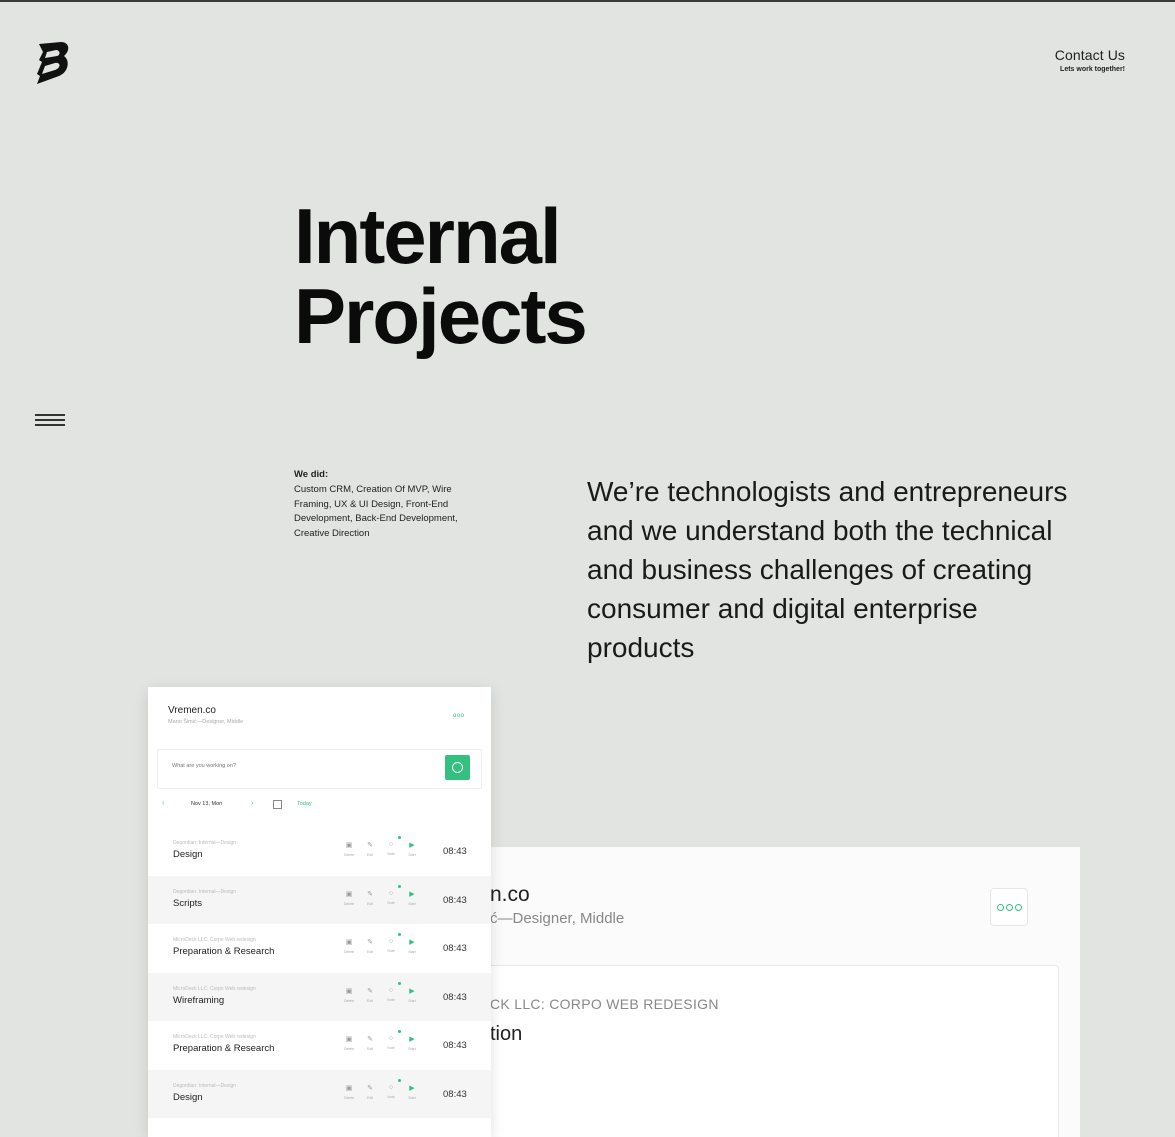 The width and height of the screenshot is (1175, 1137). Describe the element at coordinates (1090, 55) in the screenshot. I see `contact-title: Contact Us` at that location.